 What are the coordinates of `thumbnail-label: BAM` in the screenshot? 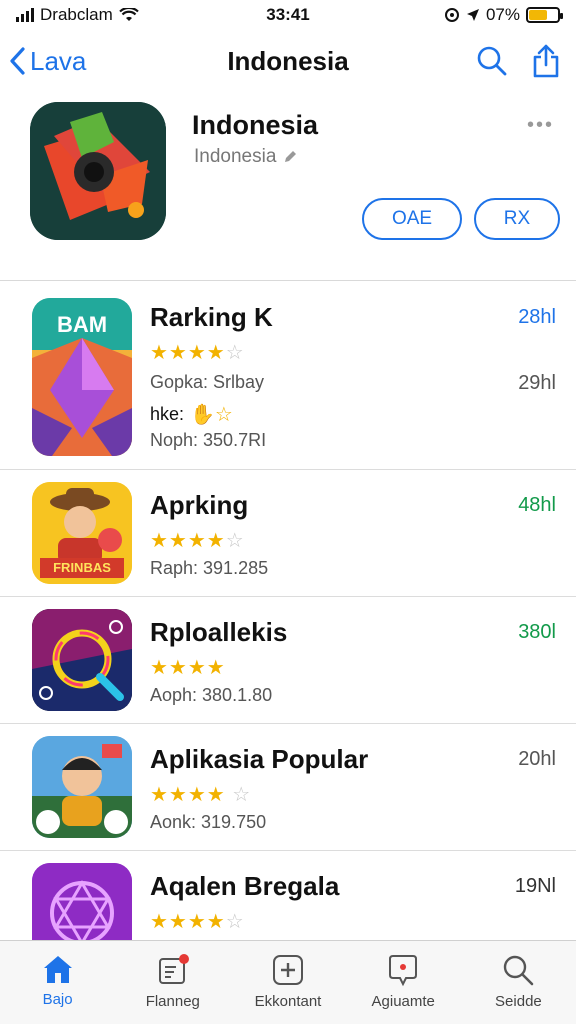 It's located at (82, 324).